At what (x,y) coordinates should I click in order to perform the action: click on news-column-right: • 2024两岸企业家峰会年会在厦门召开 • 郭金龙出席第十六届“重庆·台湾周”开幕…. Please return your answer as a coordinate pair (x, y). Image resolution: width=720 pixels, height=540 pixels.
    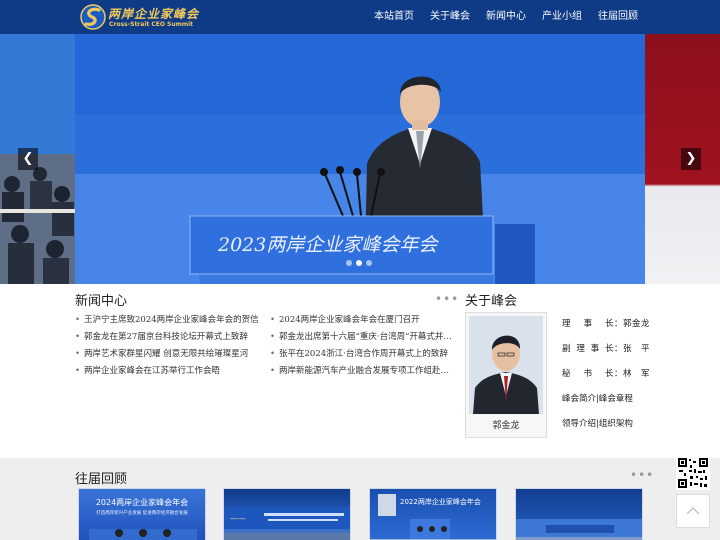
    Looking at the image, I should click on (363, 346).